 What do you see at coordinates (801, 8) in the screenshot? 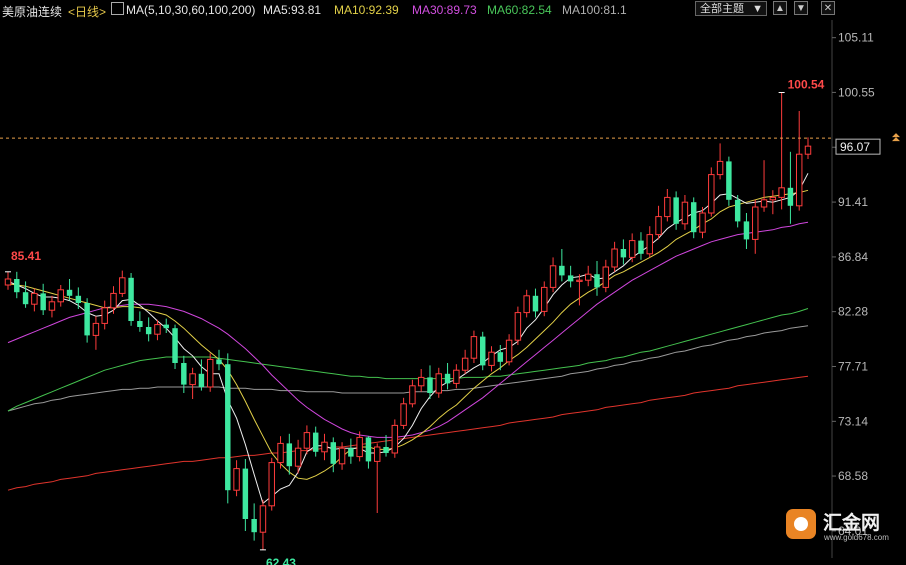
I see `scroll-down-button: ▼` at bounding box center [801, 8].